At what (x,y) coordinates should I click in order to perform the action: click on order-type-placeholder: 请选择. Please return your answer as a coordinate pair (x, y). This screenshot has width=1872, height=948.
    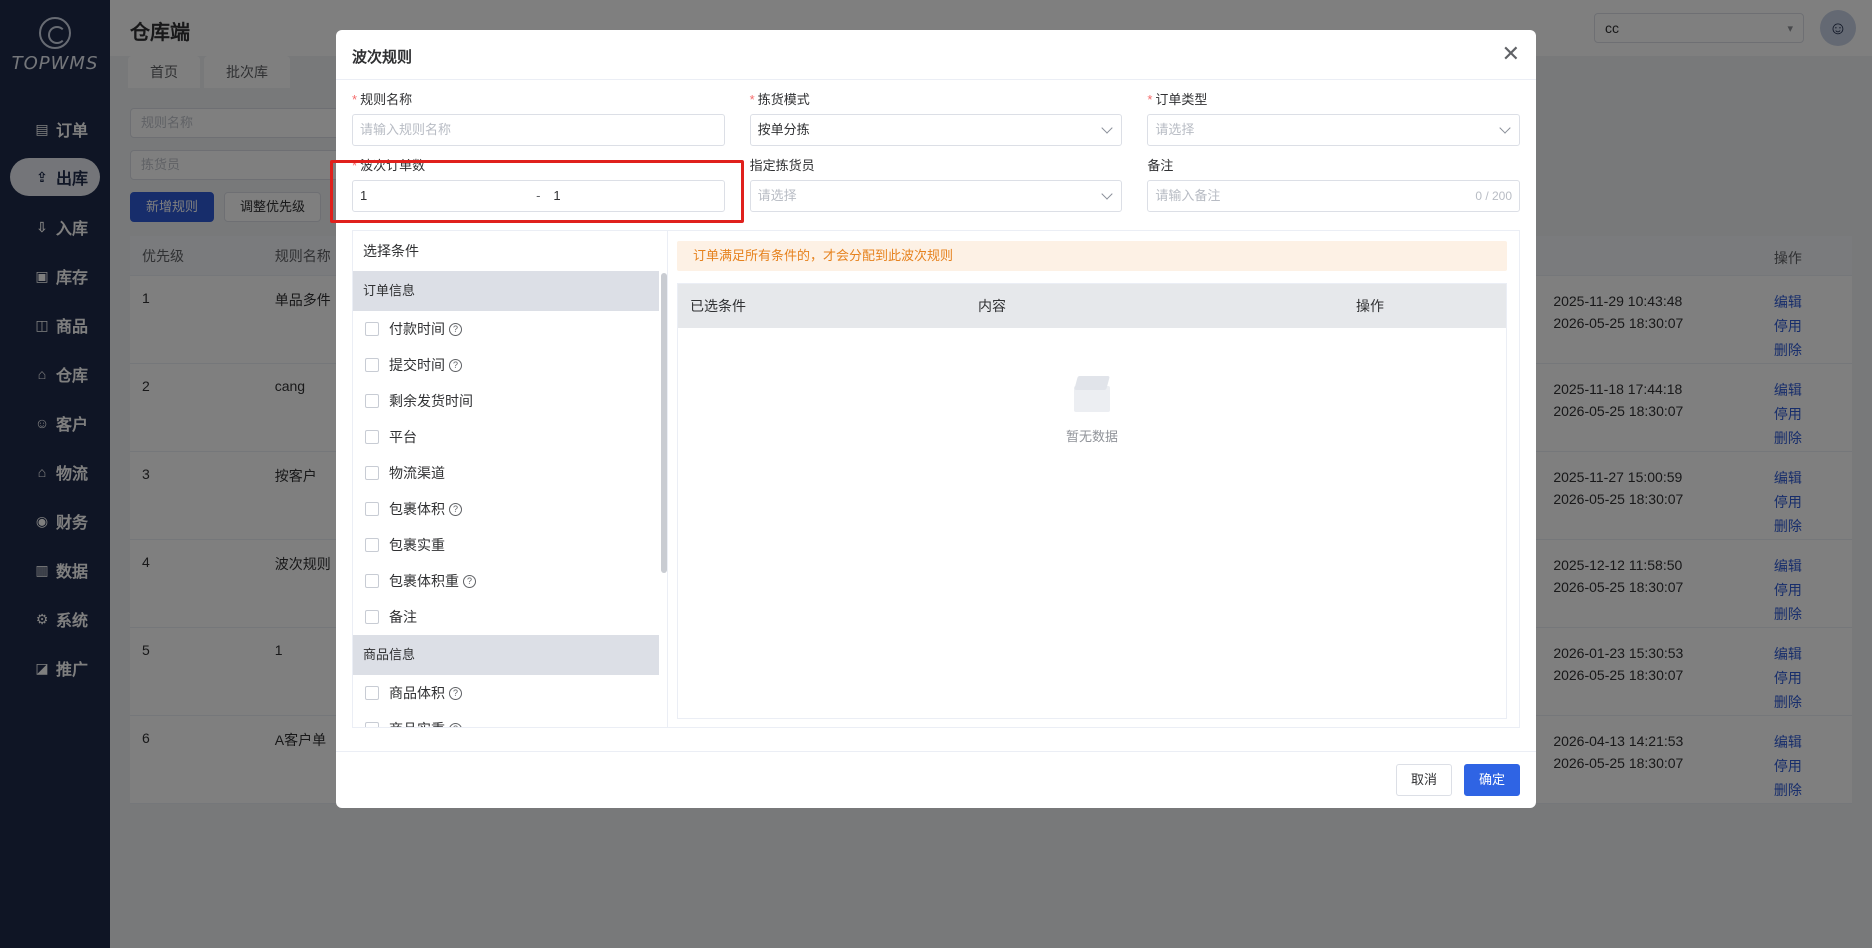
    Looking at the image, I should click on (1175, 129).